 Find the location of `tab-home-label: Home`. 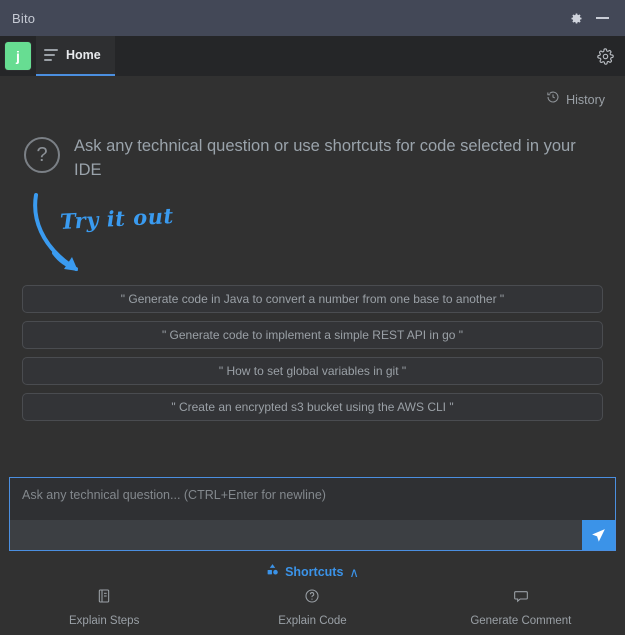

tab-home-label: Home is located at coordinates (83, 55).